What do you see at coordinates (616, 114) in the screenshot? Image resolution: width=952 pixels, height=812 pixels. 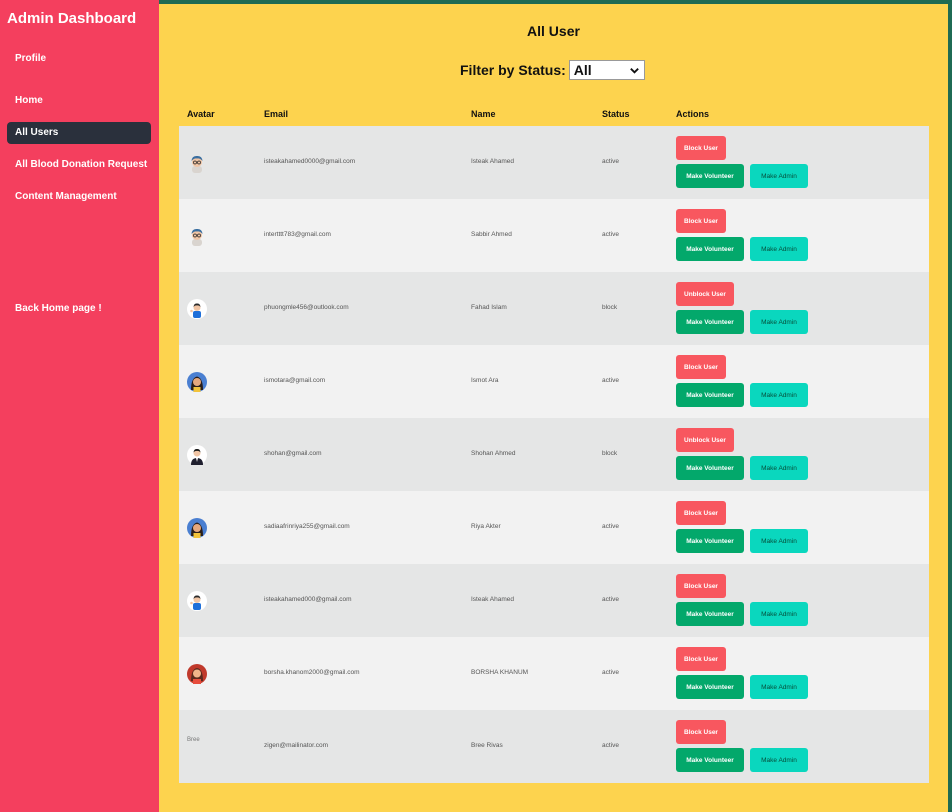 I see `column-header-status: Status` at bounding box center [616, 114].